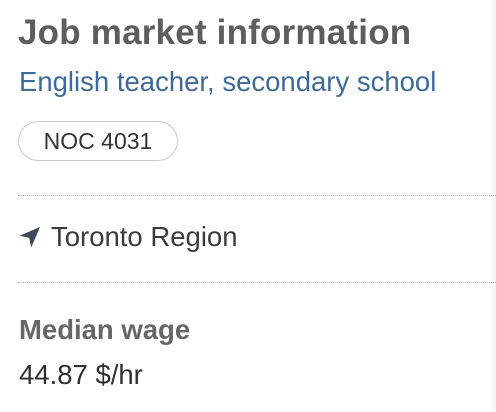 This screenshot has height=412, width=496. I want to click on median-wage-label: Median wage, so click(105, 329).